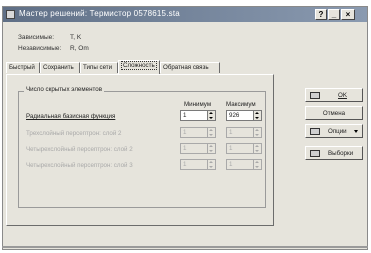 Image resolution: width=371 pixels, height=253 pixels. Describe the element at coordinates (185, 148) in the screenshot. I see `mlp4-layer2-min-value: 1` at that location.